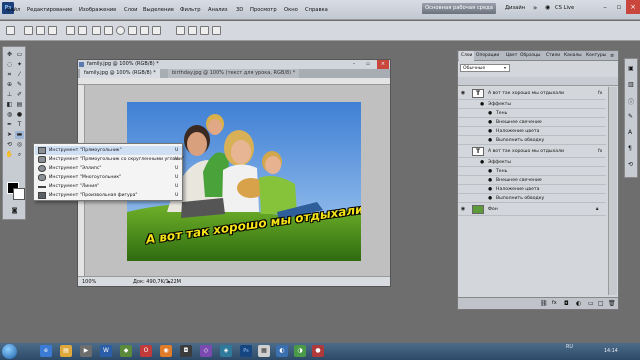 The image size is (640, 360). I want to click on tab-paths: Контуры, so click(596, 56).